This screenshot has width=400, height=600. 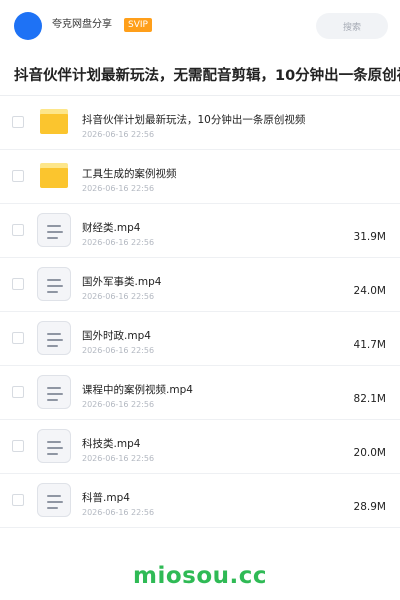 I want to click on svip-badge: SVIP, so click(x=138, y=25).